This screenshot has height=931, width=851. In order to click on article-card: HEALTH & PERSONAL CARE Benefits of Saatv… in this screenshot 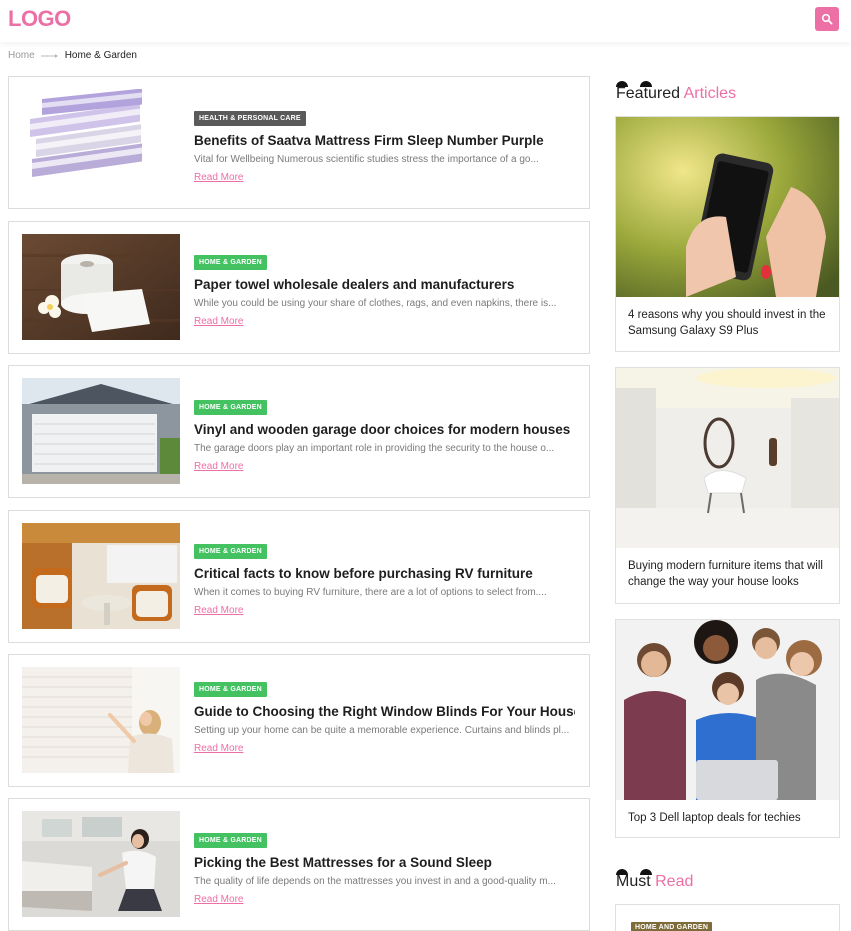, I will do `click(299, 142)`.